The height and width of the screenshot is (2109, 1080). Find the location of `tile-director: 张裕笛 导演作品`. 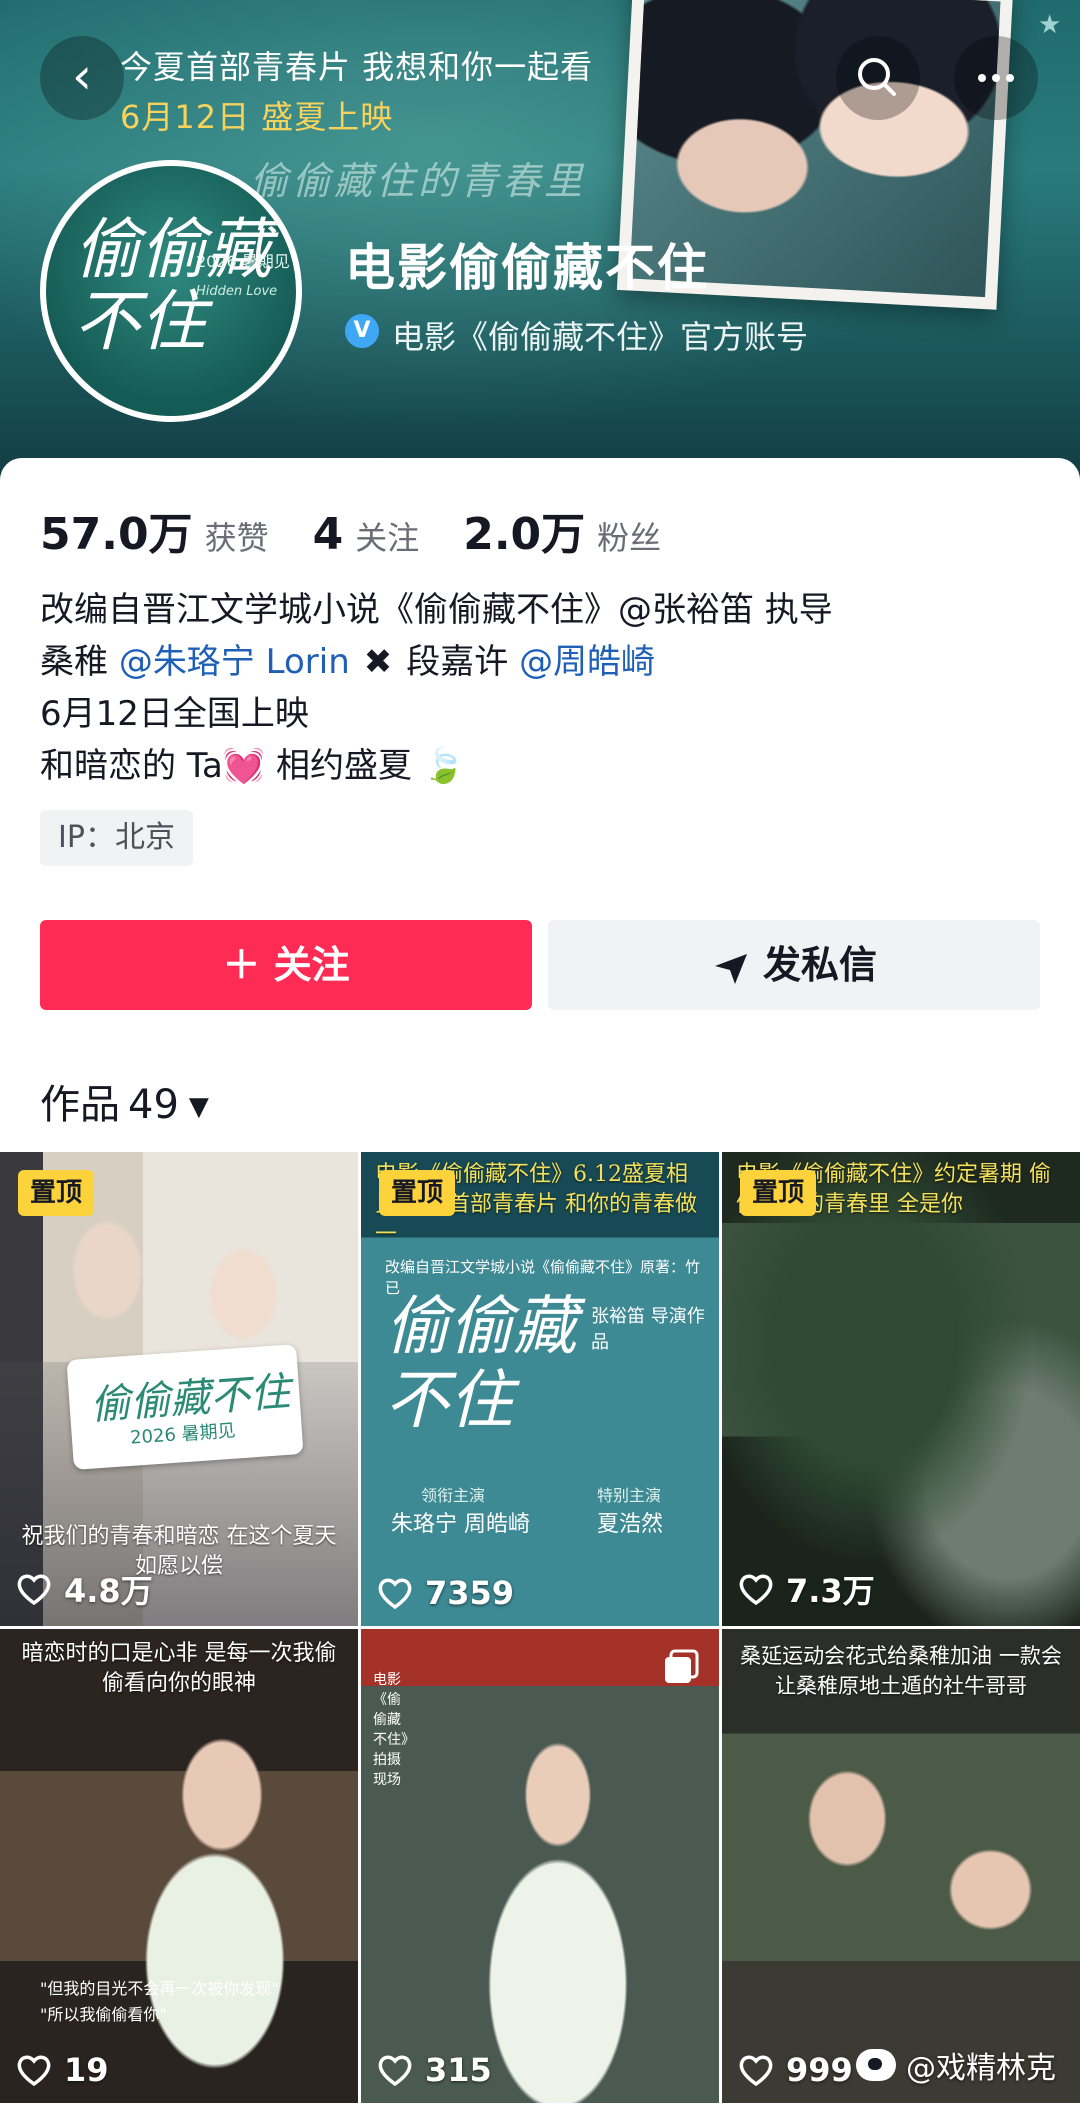

tile-director: 张裕笛 导演作品 is located at coordinates (648, 1329).